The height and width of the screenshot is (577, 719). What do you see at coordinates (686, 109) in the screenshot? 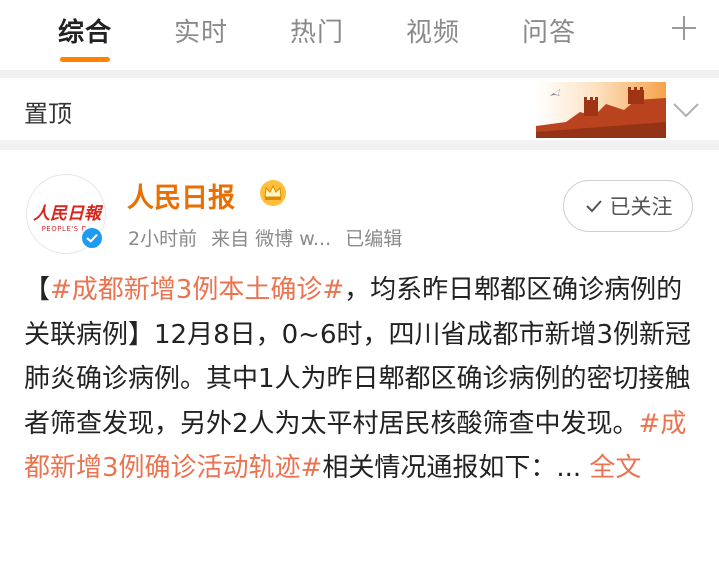
I see `chevron-down-icon` at bounding box center [686, 109].